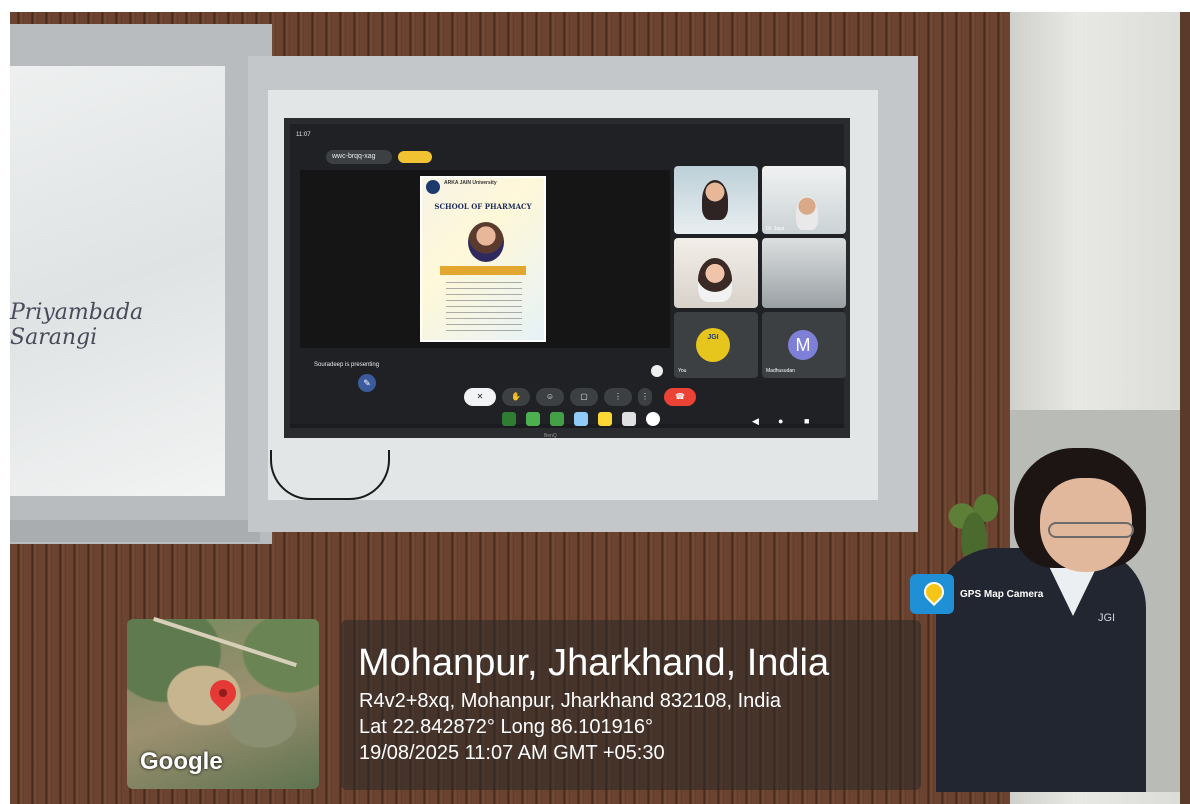 The image size is (1190, 804). Describe the element at coordinates (550, 397) in the screenshot. I see `emoji-button: ☺` at that location.